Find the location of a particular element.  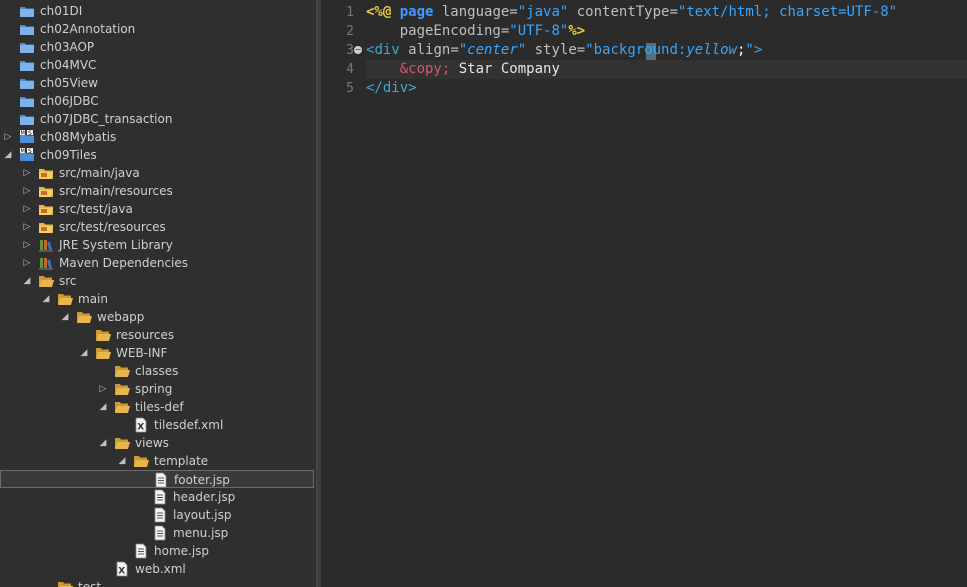

tree-item-label: src is located at coordinates (68, 281).